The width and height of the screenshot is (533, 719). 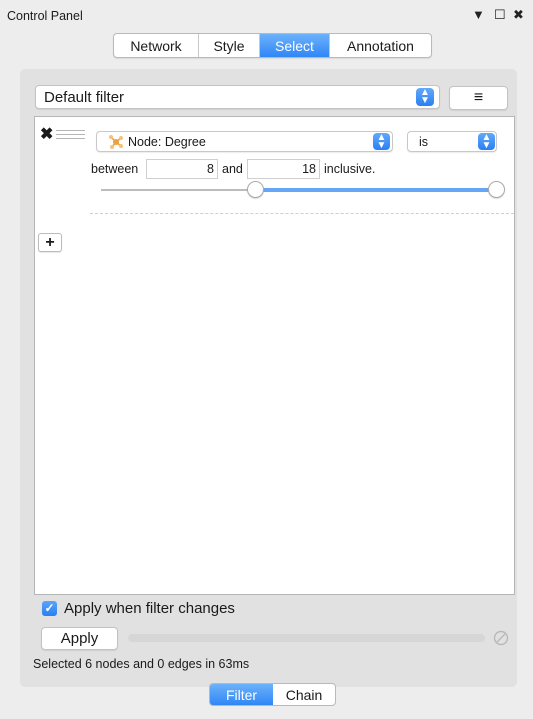 What do you see at coordinates (256, 189) in the screenshot?
I see `range-slider-low-handle` at bounding box center [256, 189].